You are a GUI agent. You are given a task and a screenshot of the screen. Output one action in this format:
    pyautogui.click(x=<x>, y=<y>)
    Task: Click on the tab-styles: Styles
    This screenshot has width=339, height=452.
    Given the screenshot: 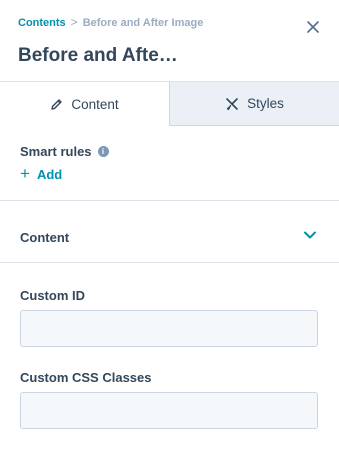 What is the action you would take?
    pyautogui.click(x=254, y=104)
    